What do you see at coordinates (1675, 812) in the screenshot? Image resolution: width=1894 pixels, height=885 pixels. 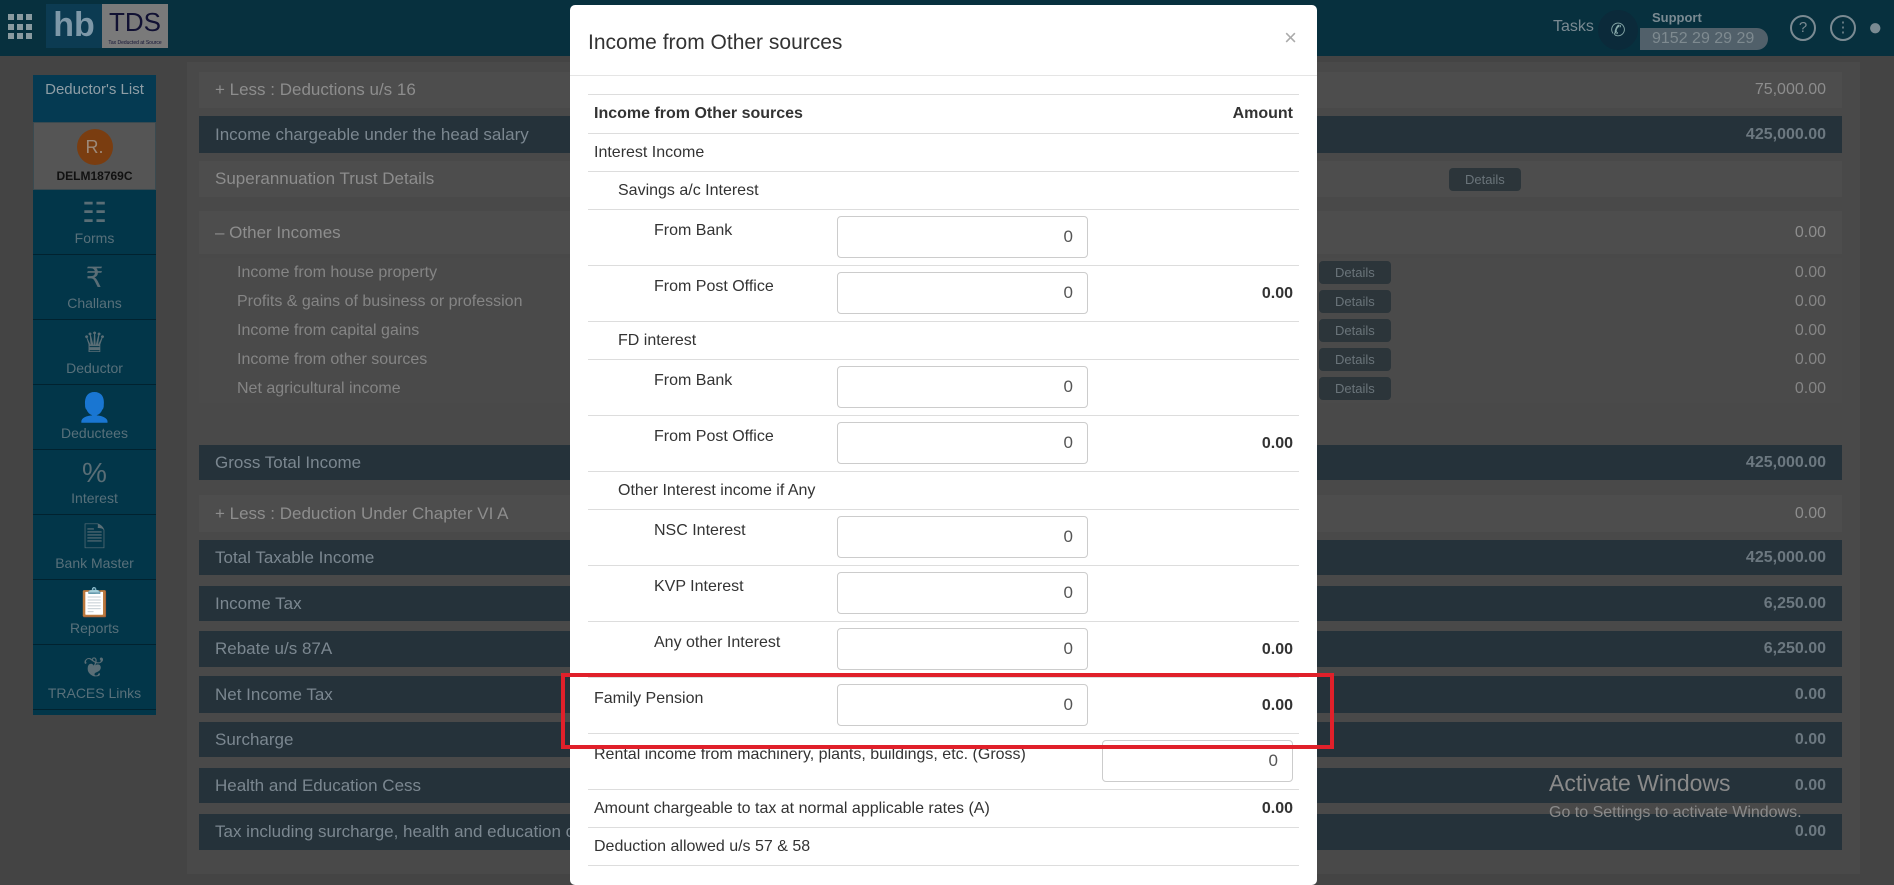 I see `activate-windows-hint: Go to Settings to activate Windows.` at bounding box center [1675, 812].